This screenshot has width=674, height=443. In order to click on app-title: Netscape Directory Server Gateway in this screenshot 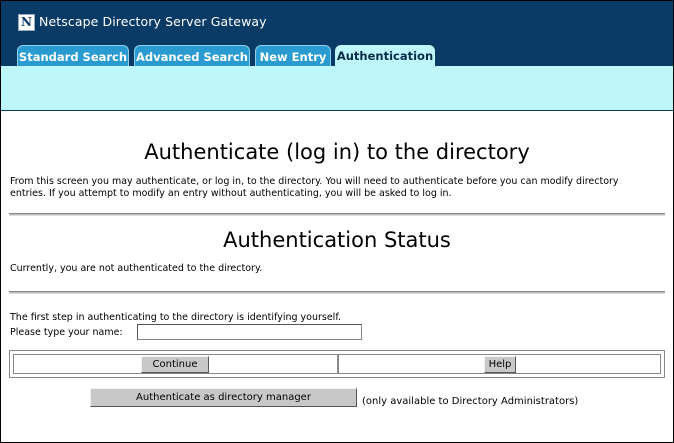, I will do `click(153, 21)`.